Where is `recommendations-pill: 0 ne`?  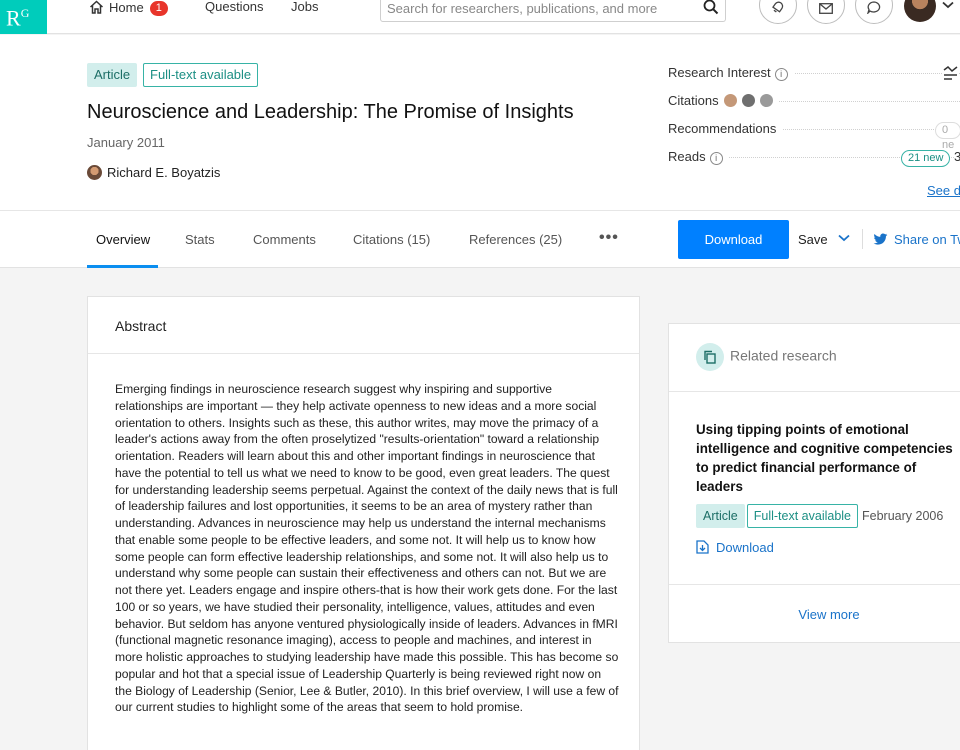 recommendations-pill: 0 ne is located at coordinates (947, 136).